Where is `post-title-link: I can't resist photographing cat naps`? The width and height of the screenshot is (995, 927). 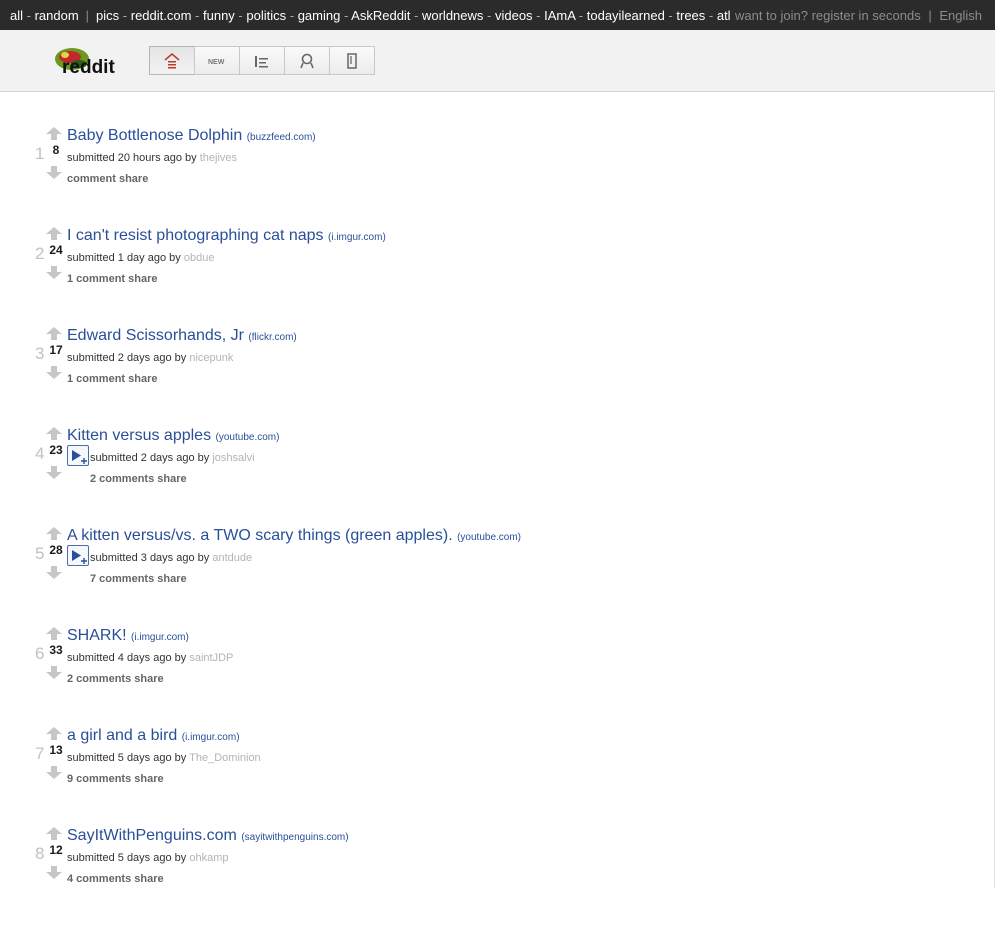 post-title-link: I can't resist photographing cat naps is located at coordinates (195, 235).